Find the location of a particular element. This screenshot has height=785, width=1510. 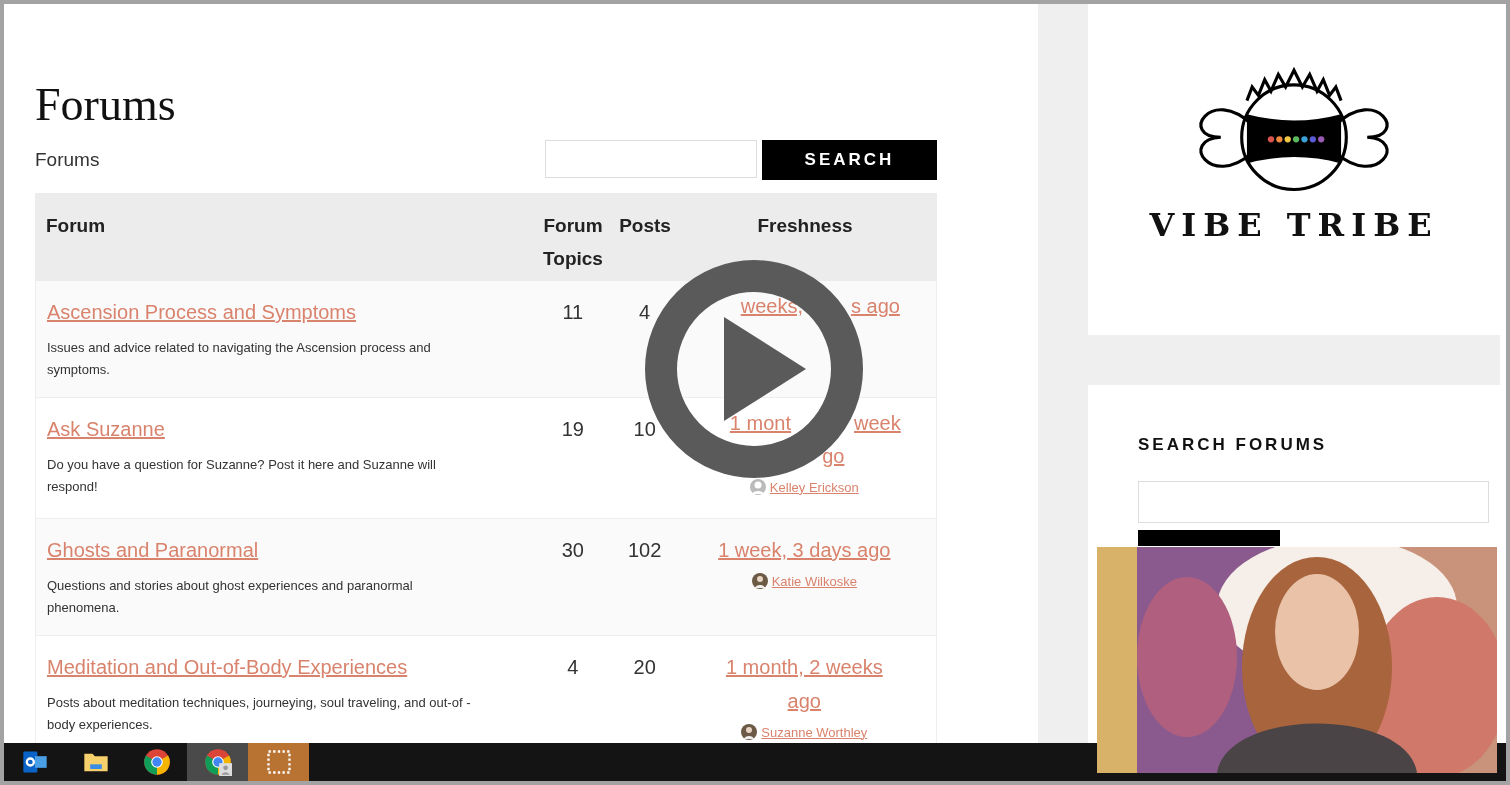

selection-icon is located at coordinates (278, 762).